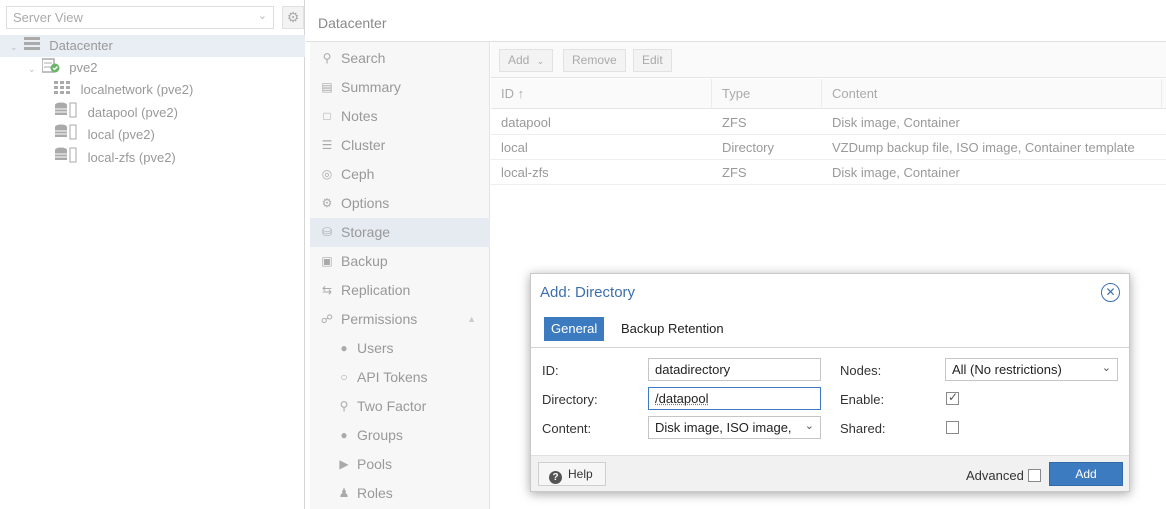 The width and height of the screenshot is (1166, 509). Describe the element at coordinates (359, 116) in the screenshot. I see `menu-item-label: Notes` at that location.